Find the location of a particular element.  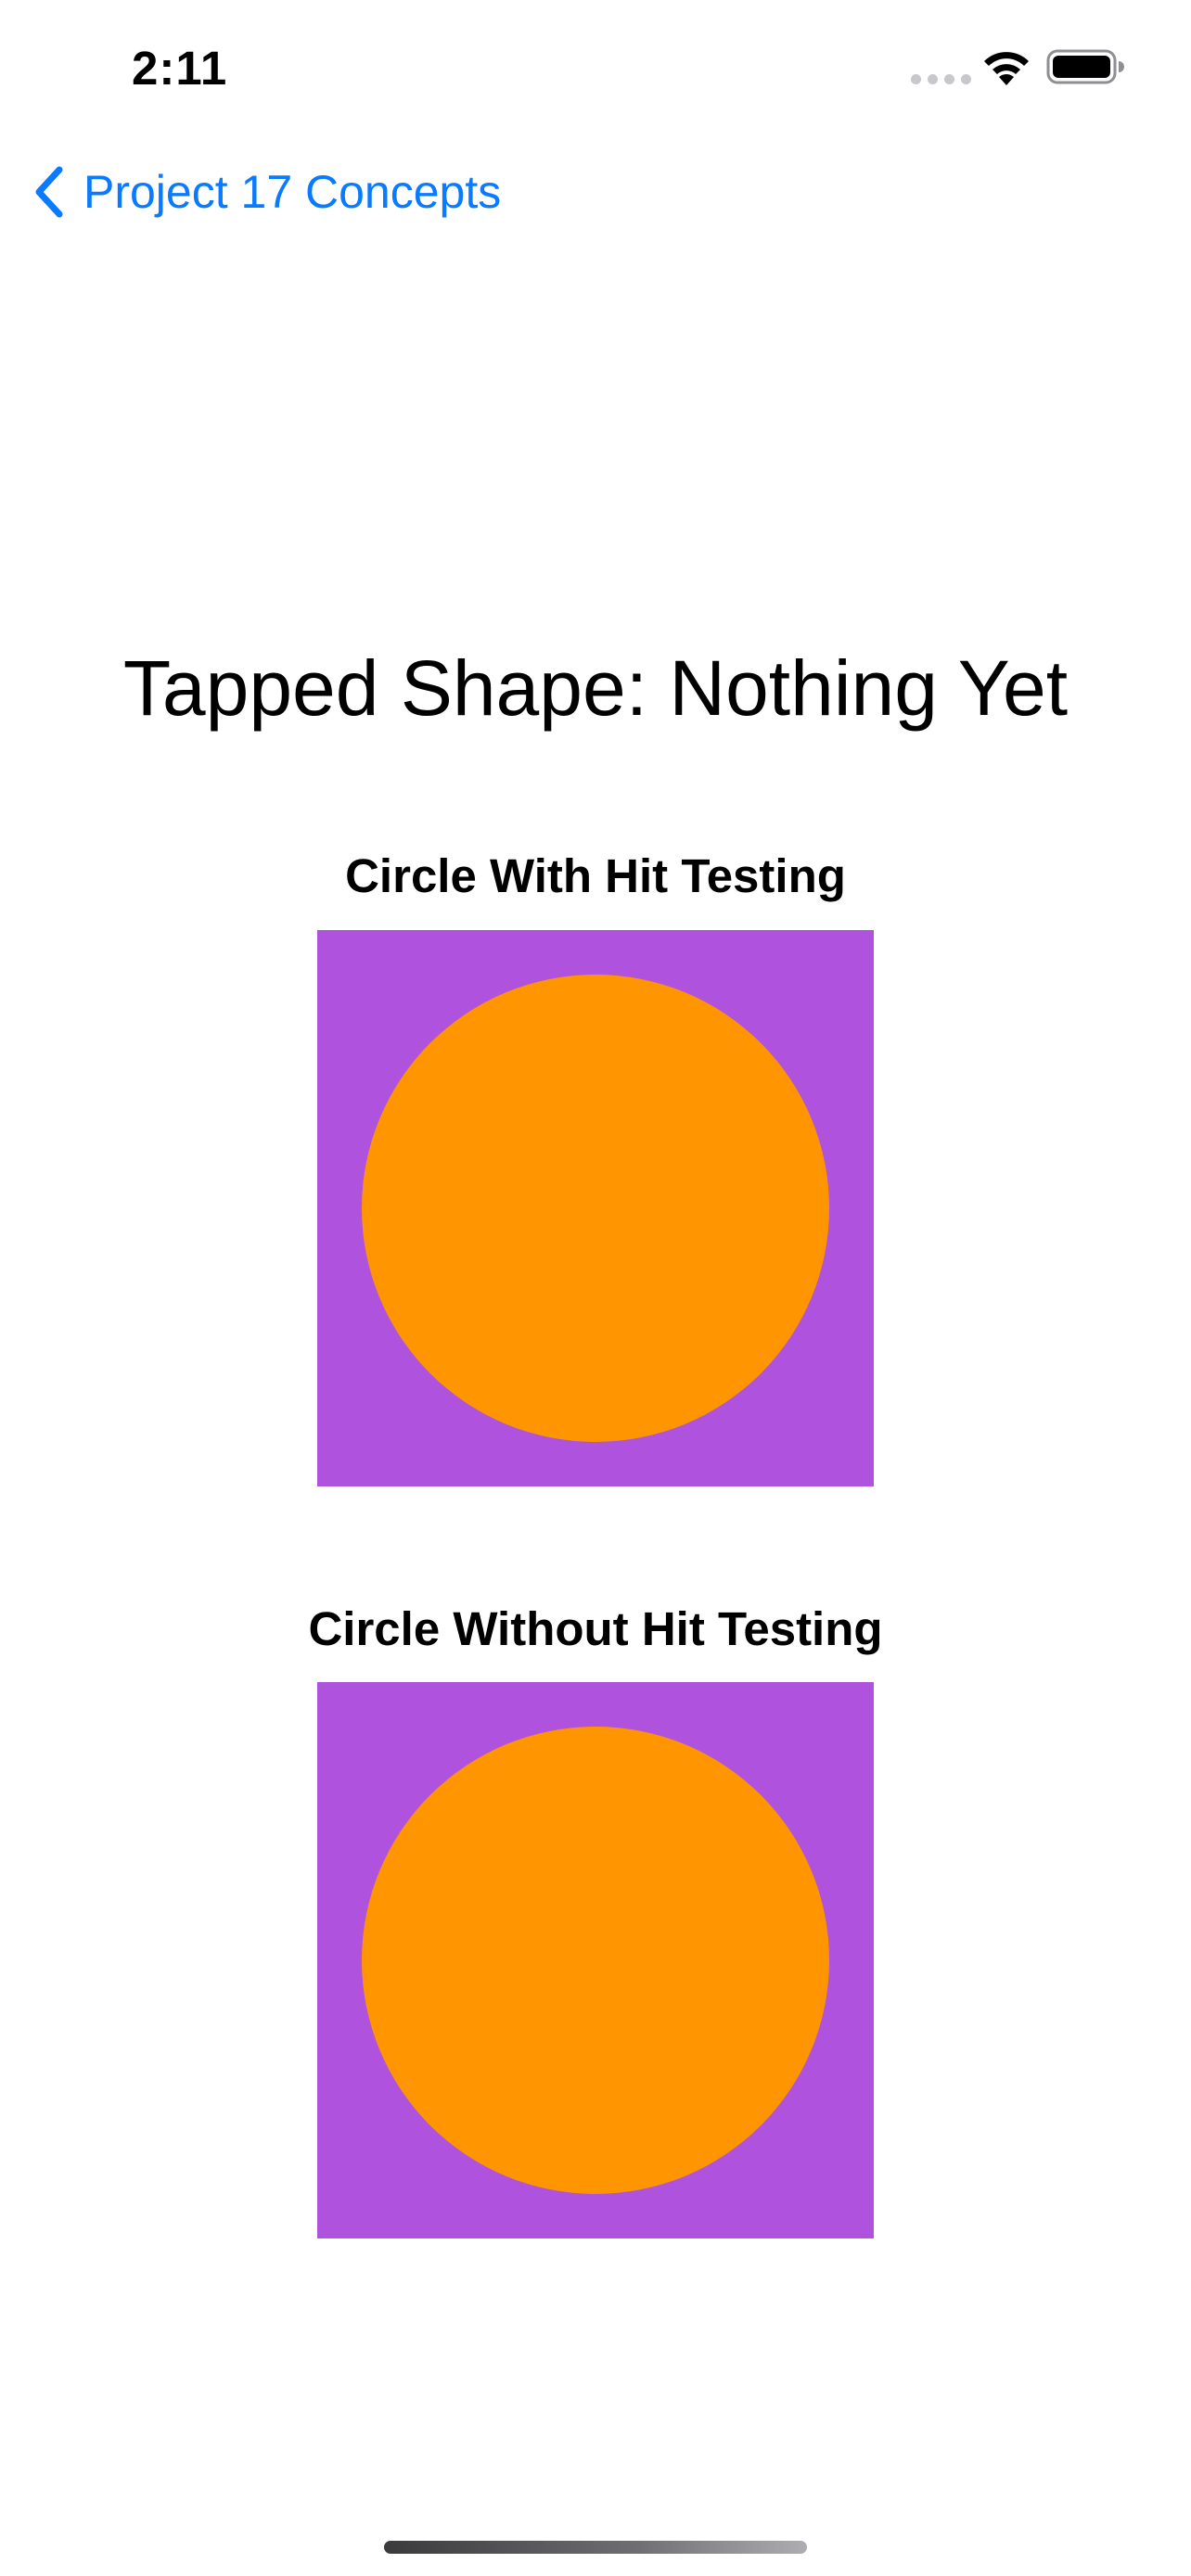

shape-without-hit-testing is located at coordinates (595, 1960).